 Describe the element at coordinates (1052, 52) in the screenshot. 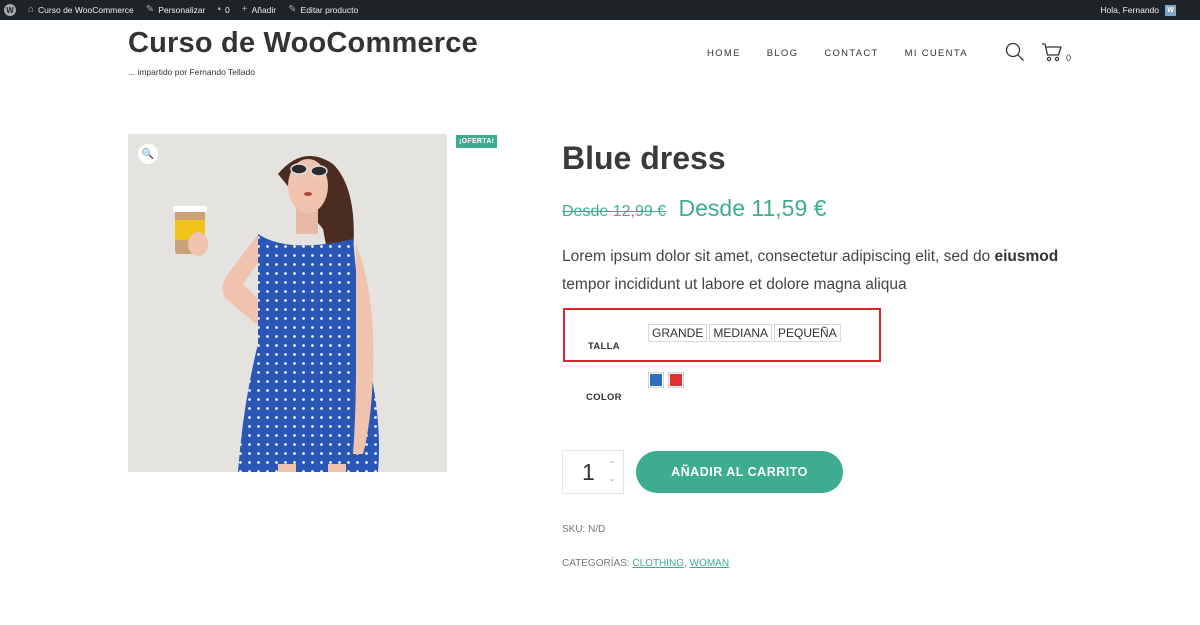

I see `cart-icon` at that location.